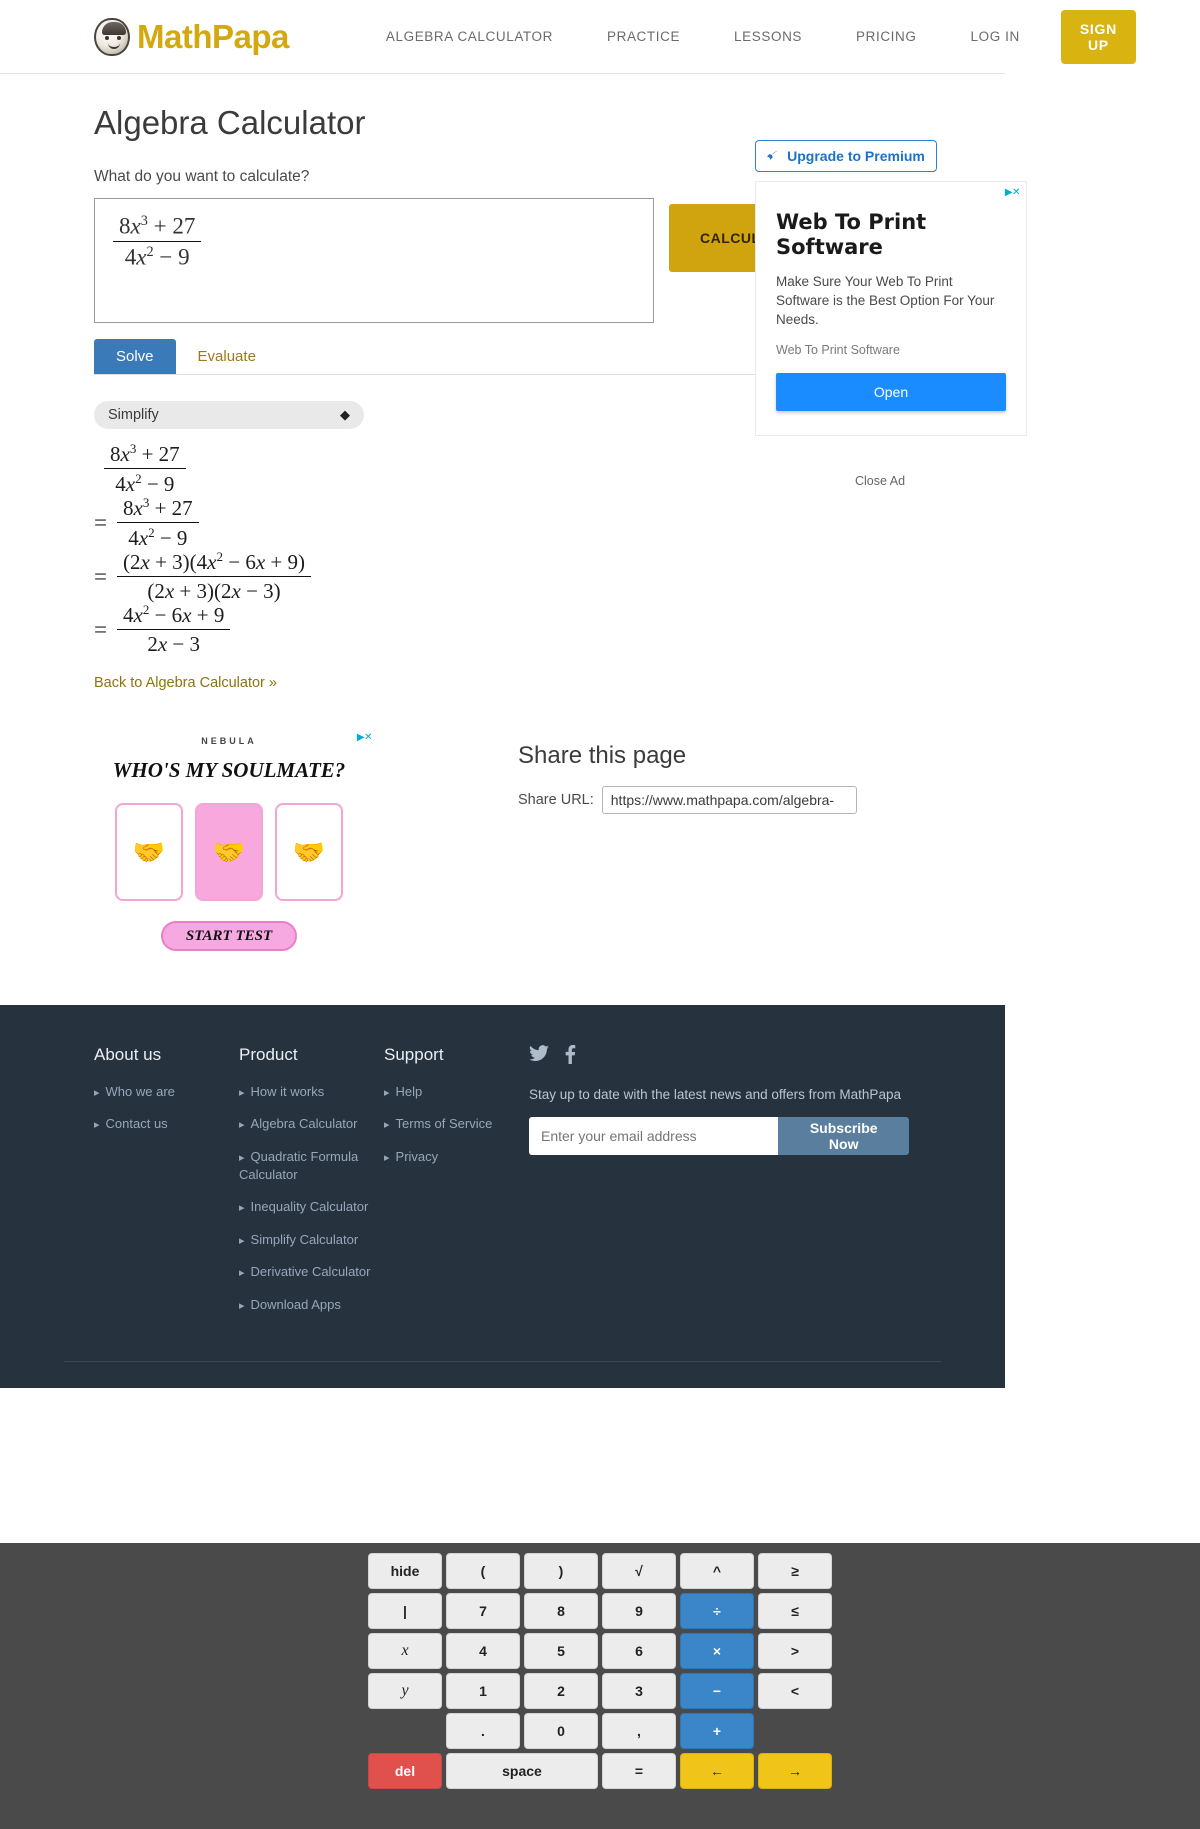  I want to click on operation-select: Simplify ◆, so click(229, 415).